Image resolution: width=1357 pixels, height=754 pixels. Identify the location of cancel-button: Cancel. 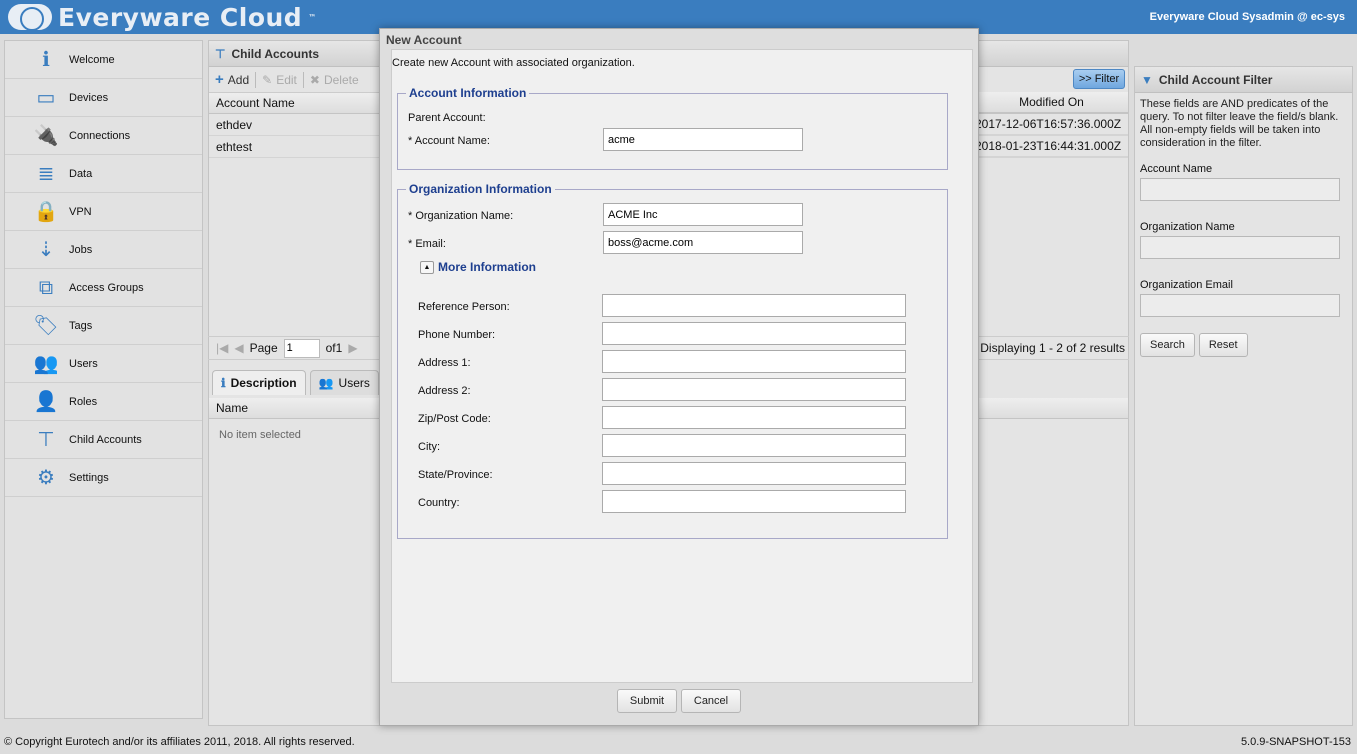
(711, 701).